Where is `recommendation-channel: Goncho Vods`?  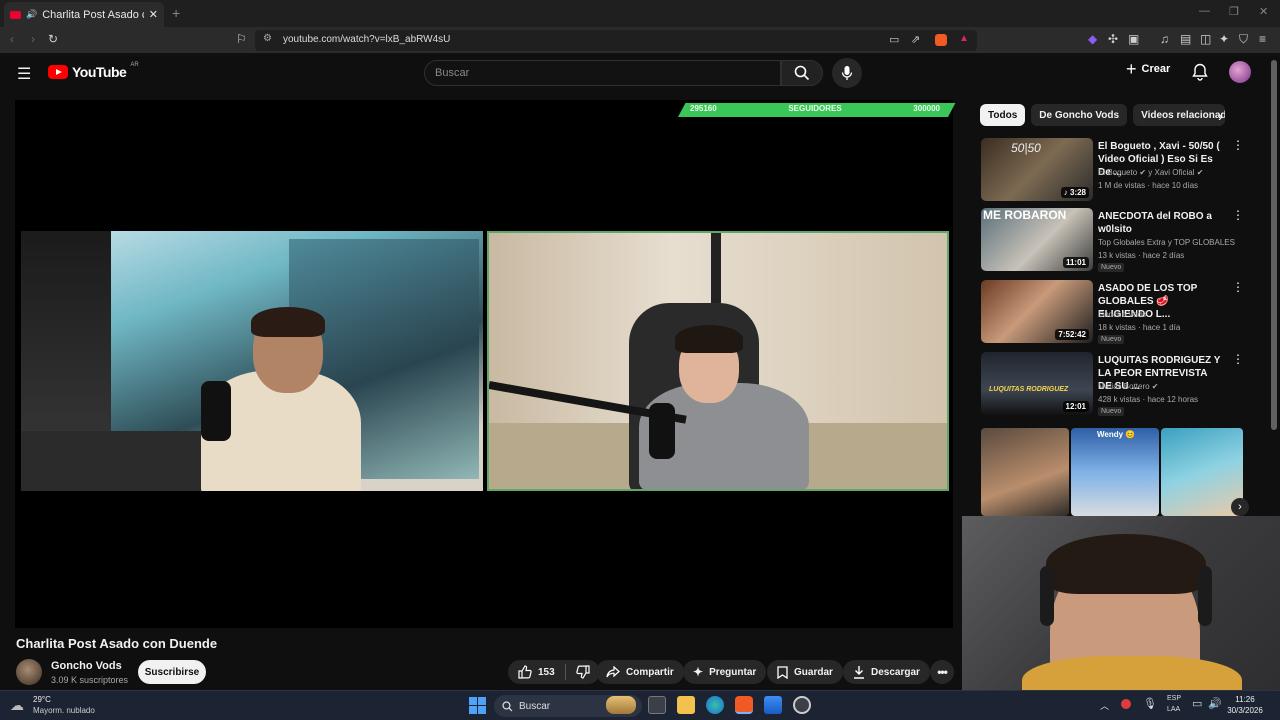 recommendation-channel: Goncho Vods is located at coordinates (1122, 314).